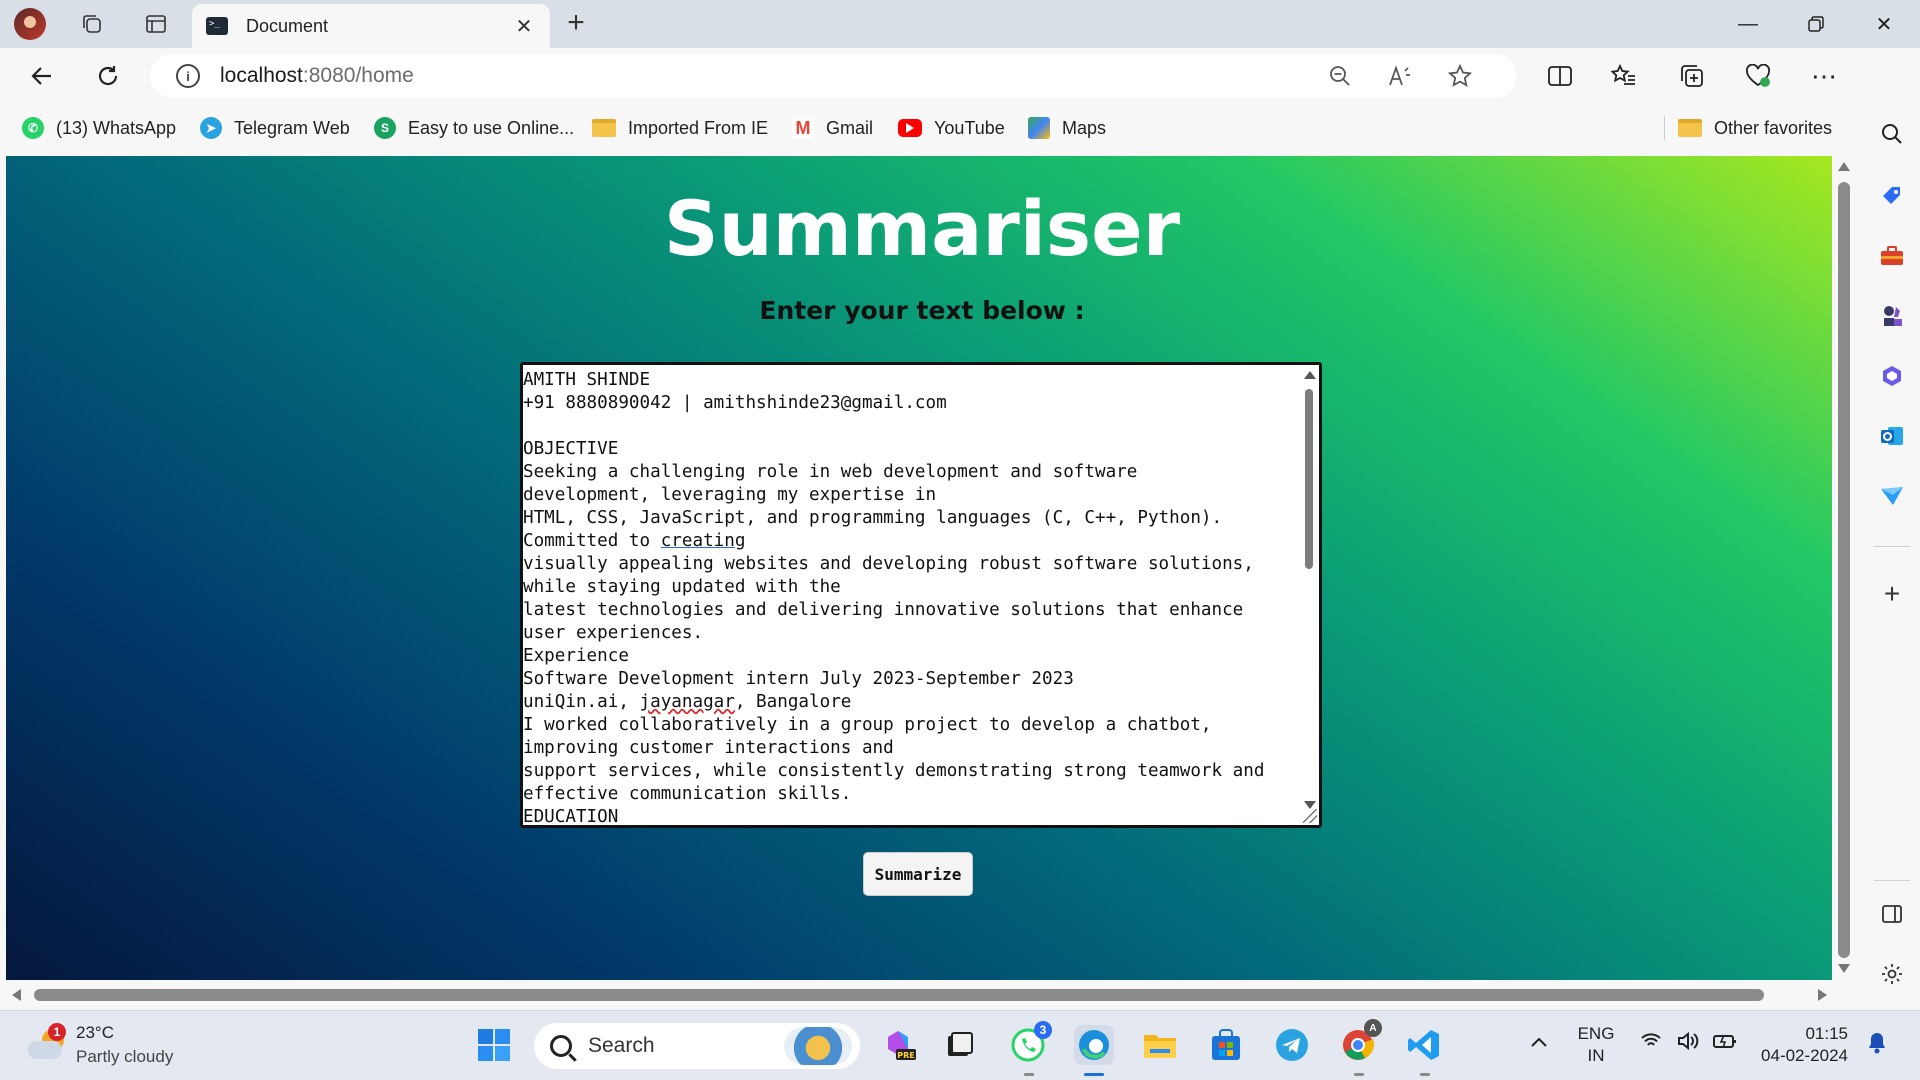 The width and height of the screenshot is (1920, 1080). Describe the element at coordinates (912, 426) in the screenshot. I see `textarea-line` at that location.